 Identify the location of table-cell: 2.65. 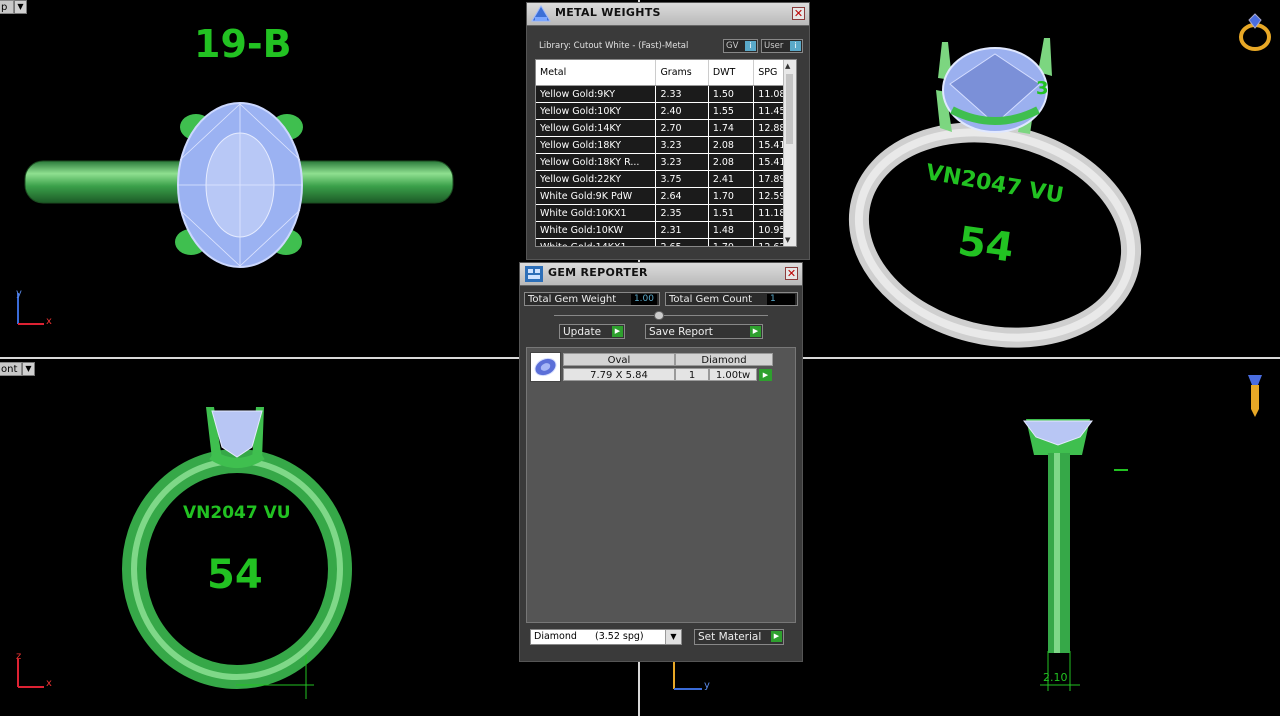
(682, 242).